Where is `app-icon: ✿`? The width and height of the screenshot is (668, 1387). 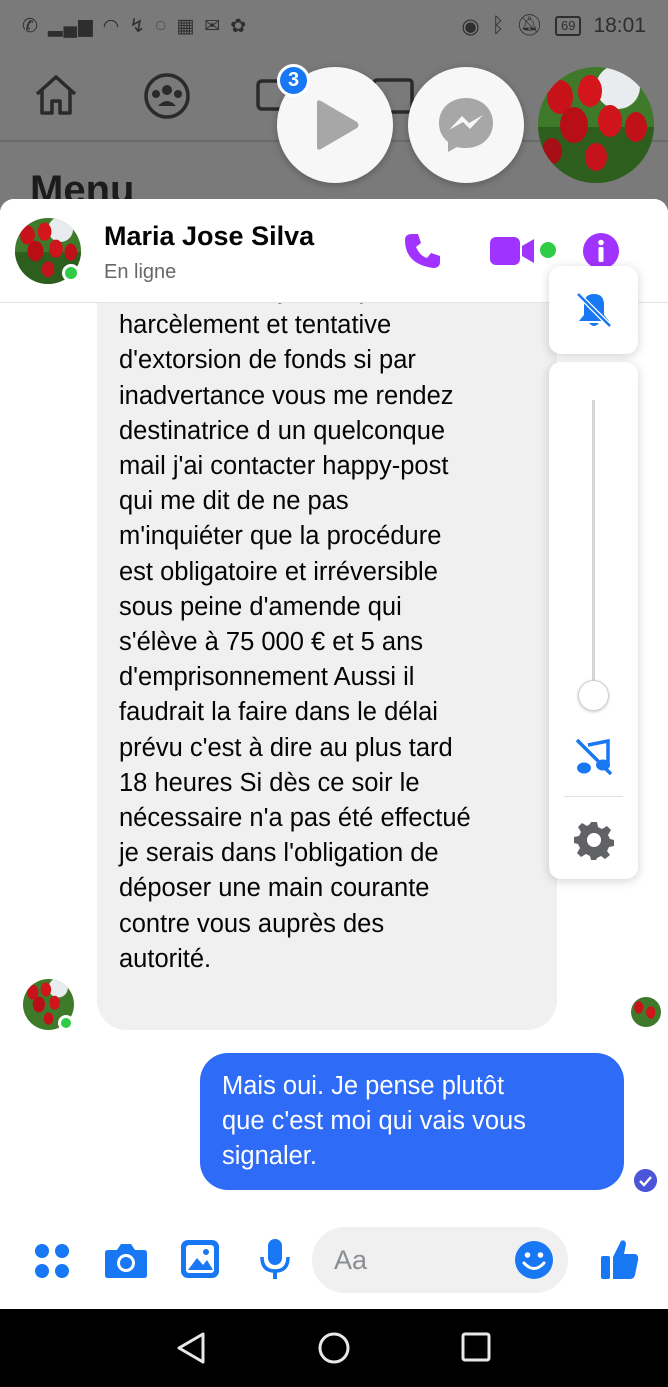
app-icon: ✿ is located at coordinates (239, 26).